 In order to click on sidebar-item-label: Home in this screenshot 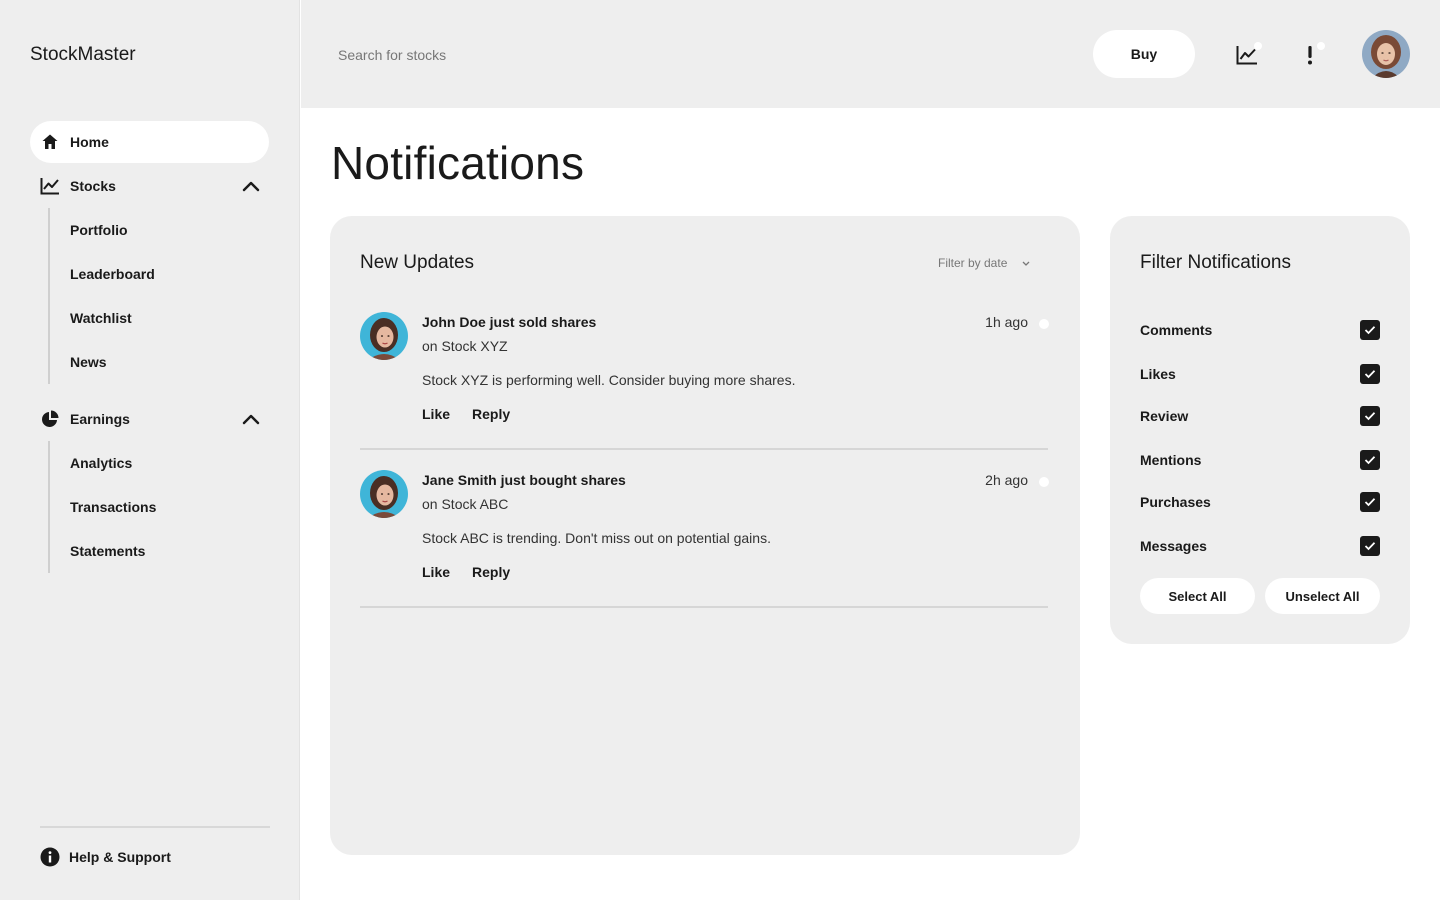, I will do `click(89, 142)`.